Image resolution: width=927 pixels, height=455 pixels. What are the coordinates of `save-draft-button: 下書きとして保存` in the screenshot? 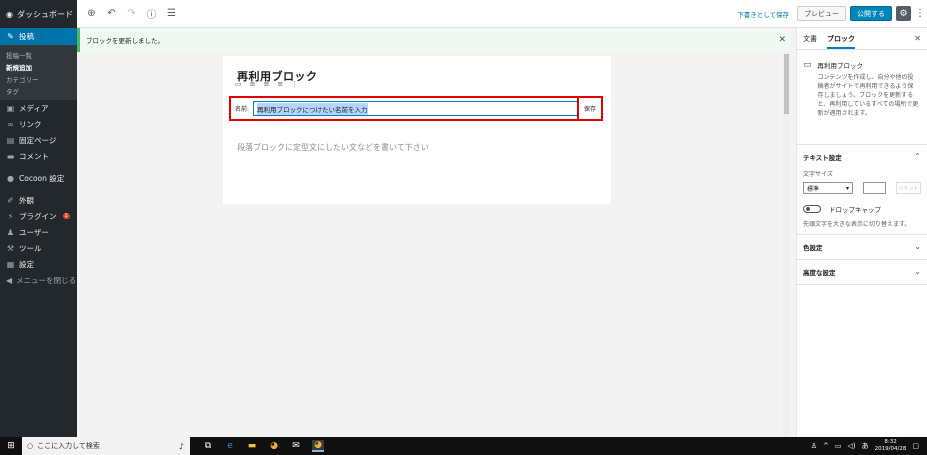 It's located at (763, 14).